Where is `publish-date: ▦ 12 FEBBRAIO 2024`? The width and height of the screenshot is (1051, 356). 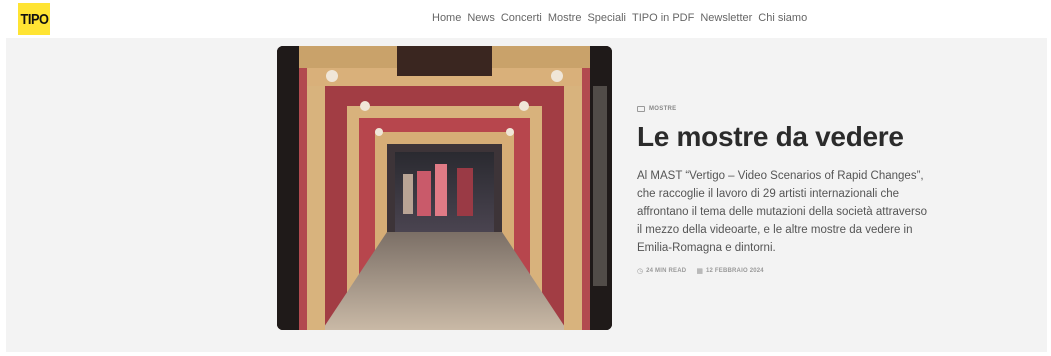 publish-date: ▦ 12 FEBBRAIO 2024 is located at coordinates (730, 271).